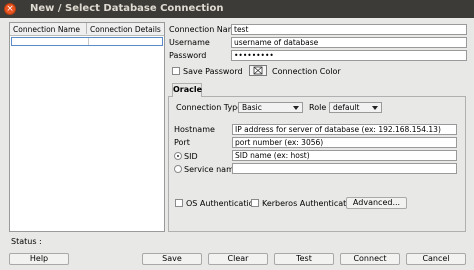  I want to click on kerberos-authentication-checkbox, so click(255, 203).